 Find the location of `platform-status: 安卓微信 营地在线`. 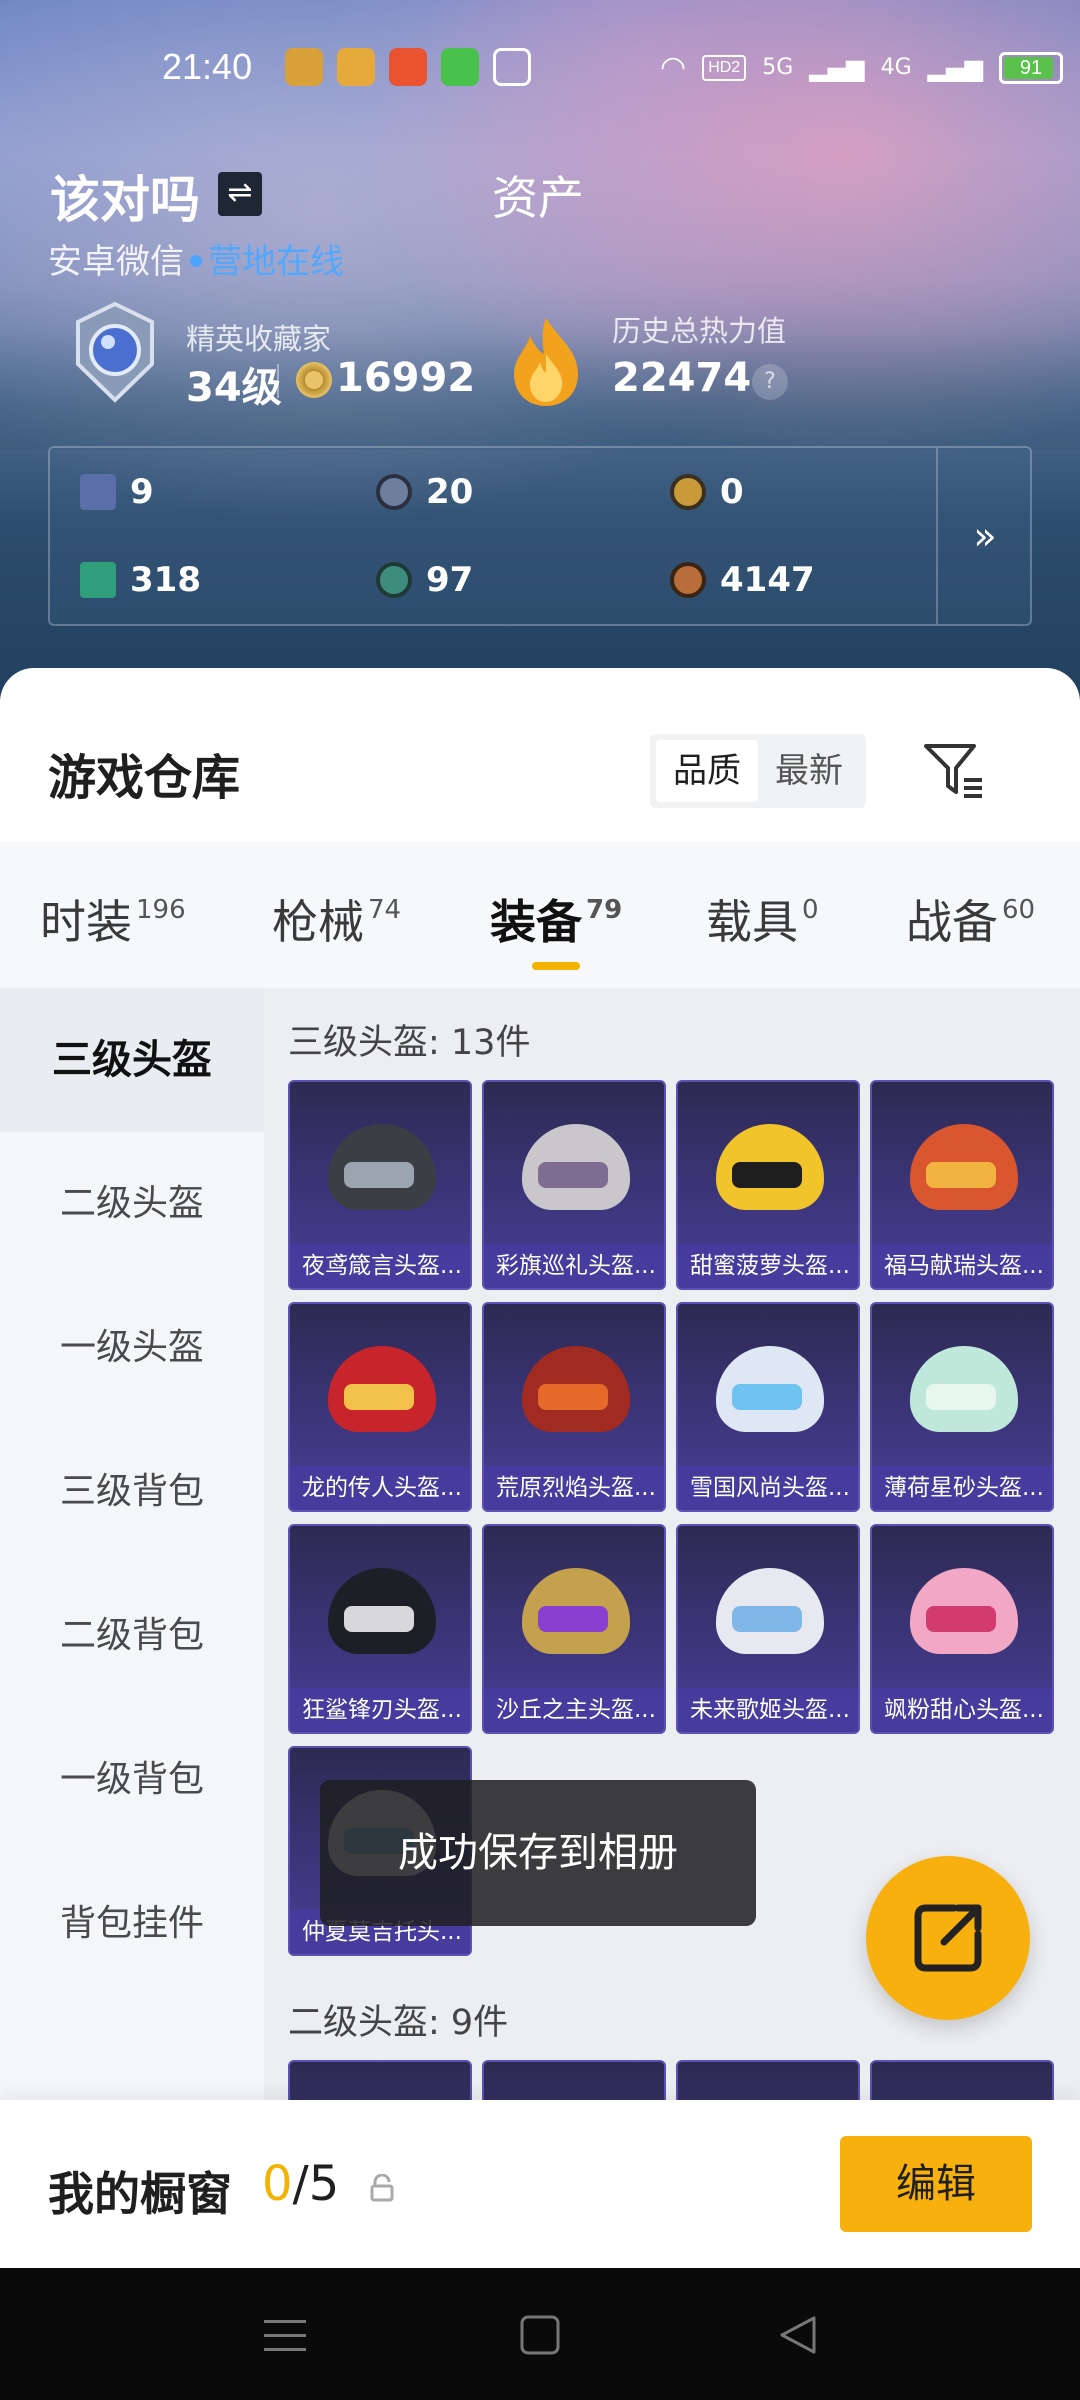

platform-status: 安卓微信 营地在线 is located at coordinates (196, 258).